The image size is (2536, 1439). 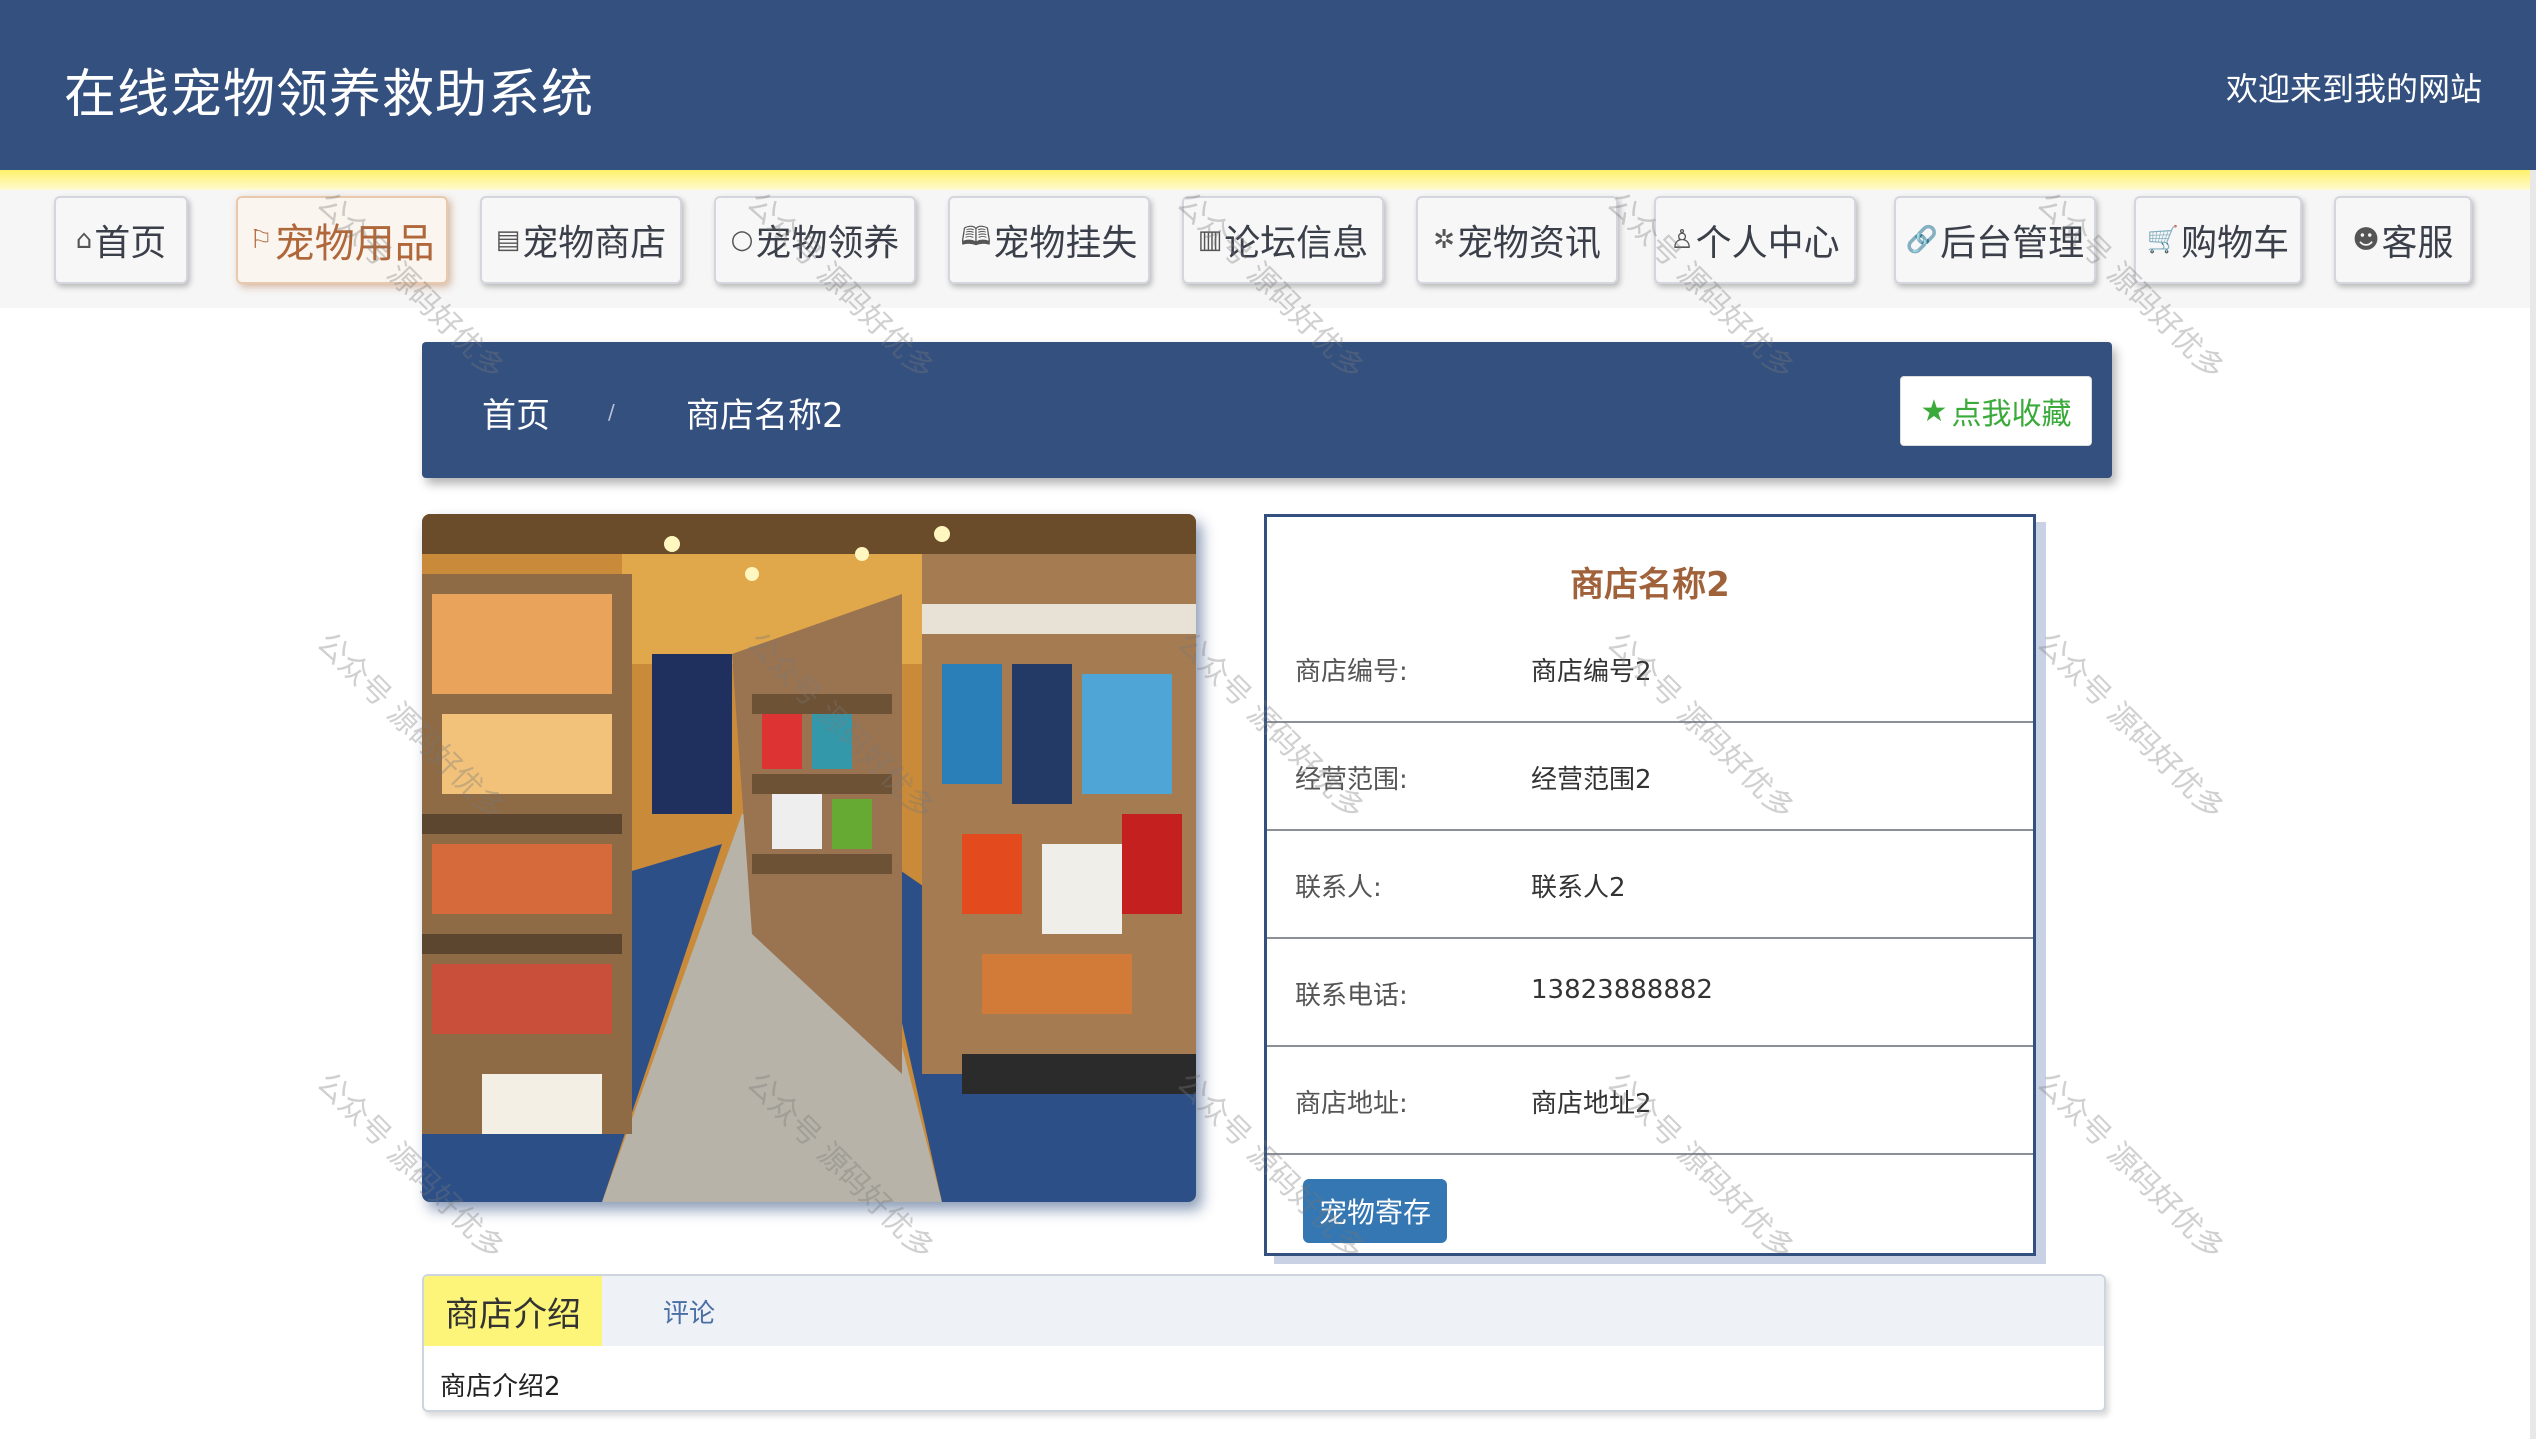 What do you see at coordinates (2011, 414) in the screenshot?
I see `favorite-button-label: 点我收藏` at bounding box center [2011, 414].